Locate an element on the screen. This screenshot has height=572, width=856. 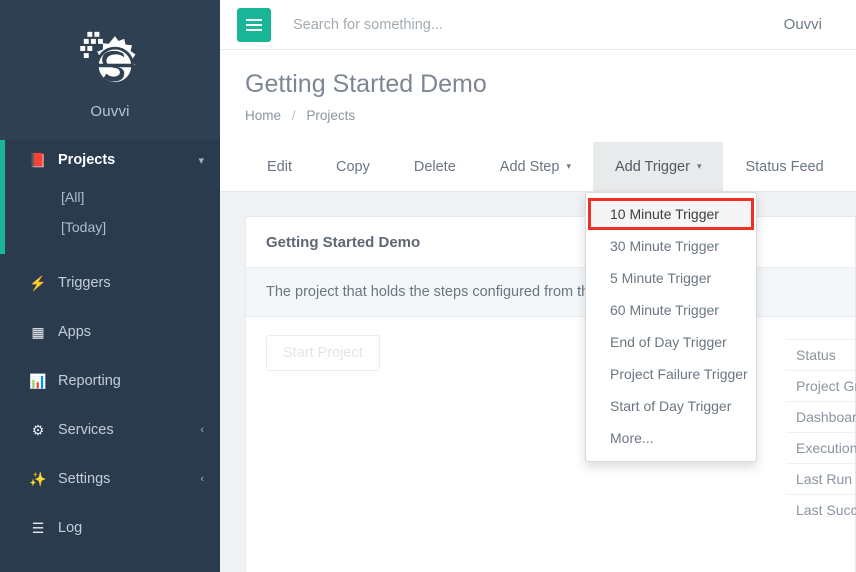
dropdown-item-label: 5 Minute Trigger is located at coordinates (661, 278).